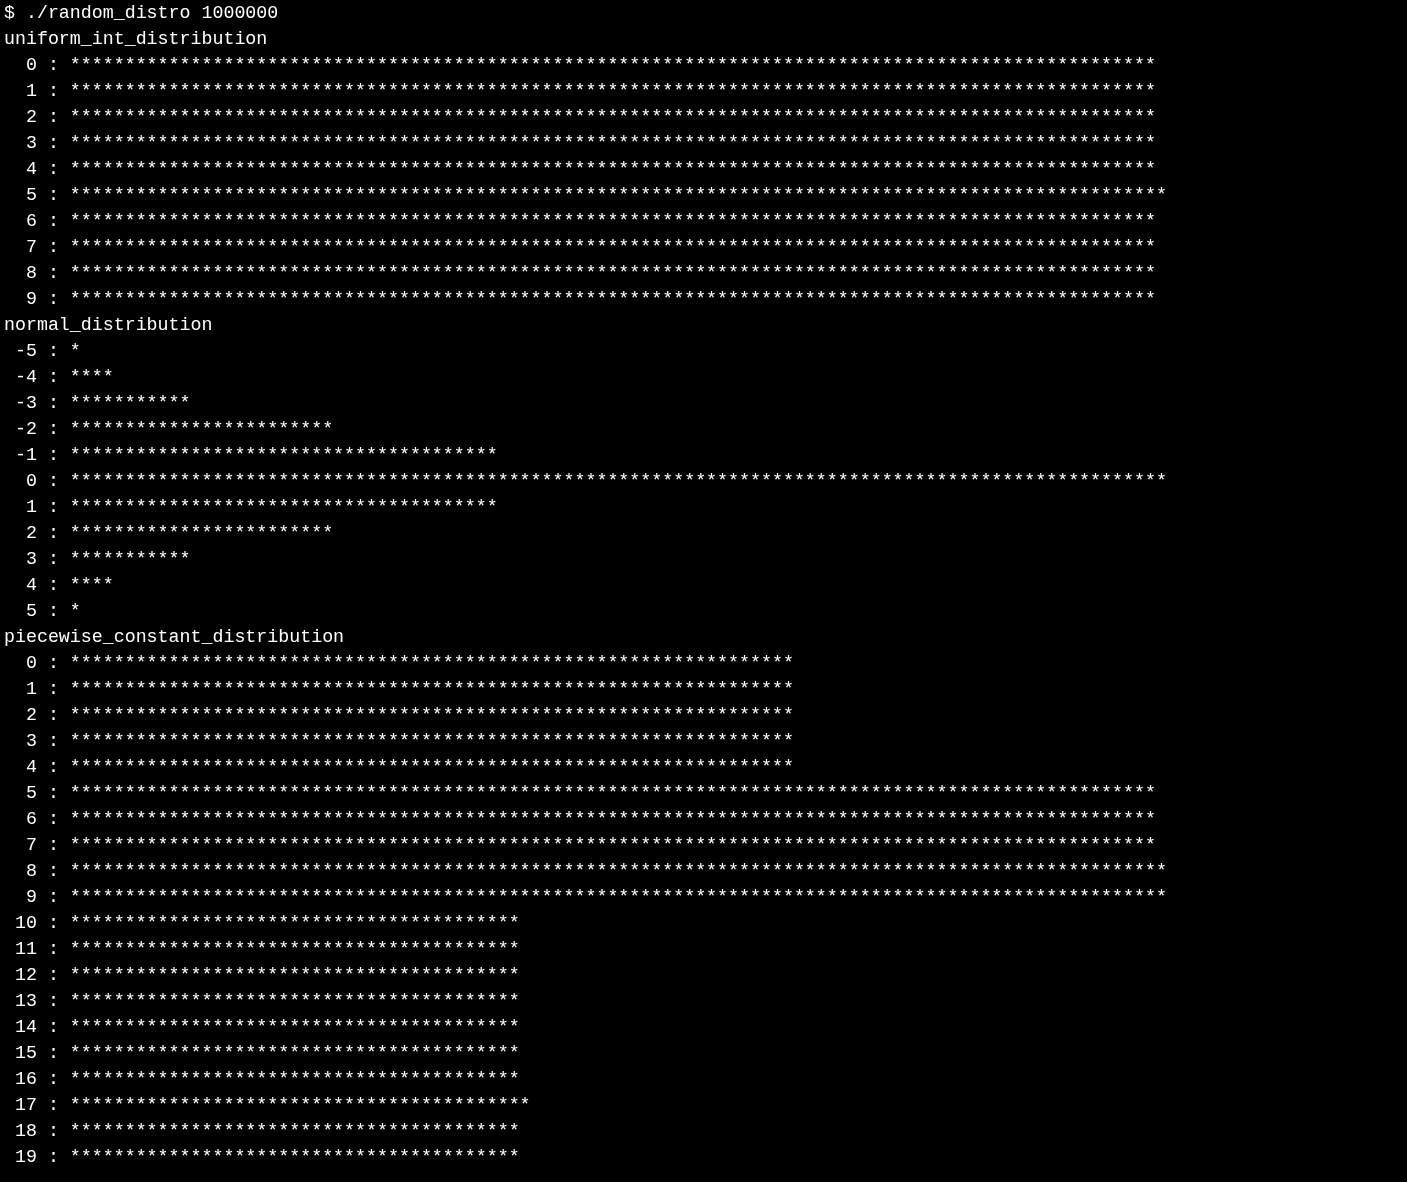 This screenshot has height=1182, width=1407. I want to click on histogram-line: 3 : ***************************************************************************************************, so click(590, 143).